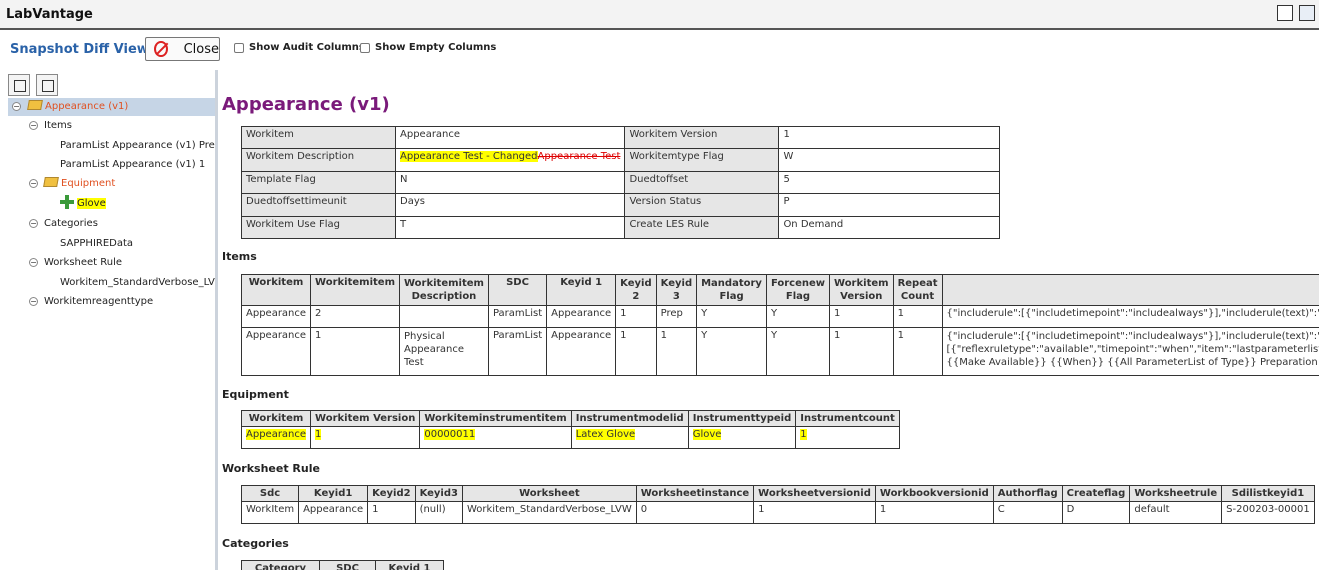 Image resolution: width=1319 pixels, height=570 pixels. I want to click on no-entry-icon, so click(161, 49).